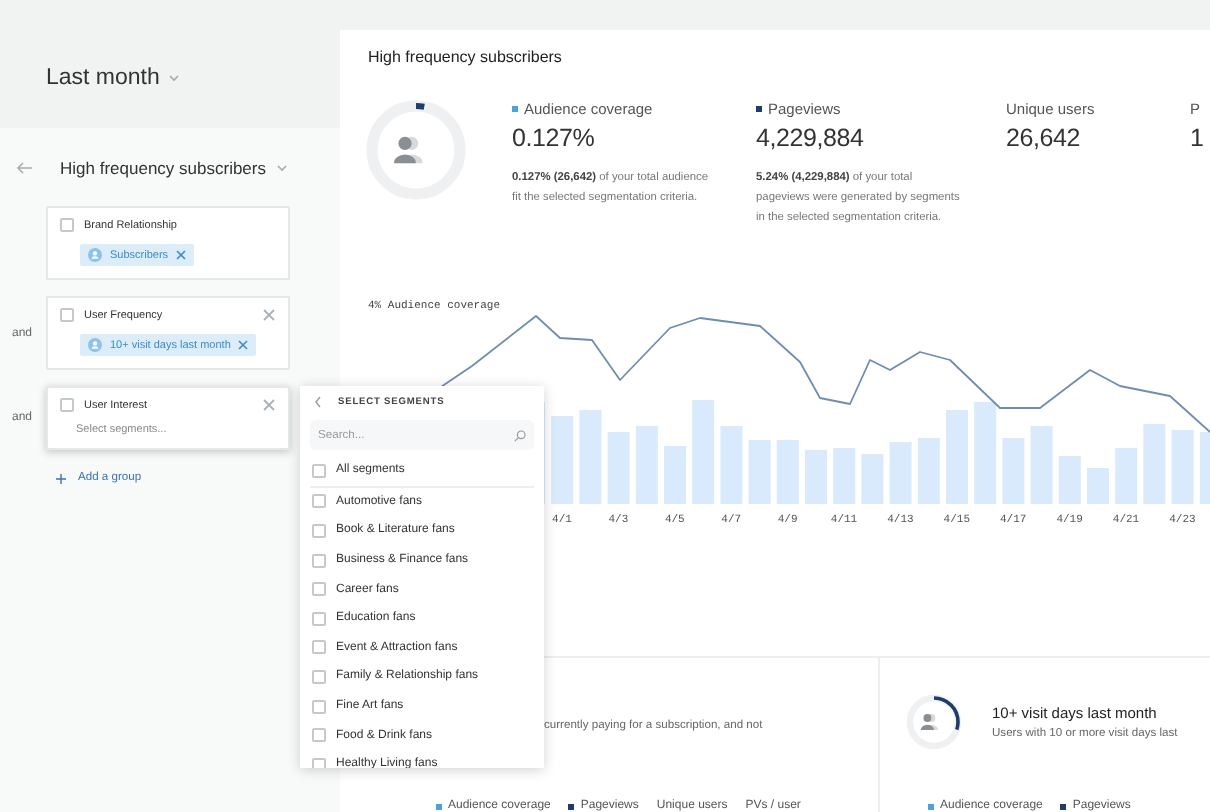  Describe the element at coordinates (318, 402) in the screenshot. I see `back-chevron-icon` at that location.